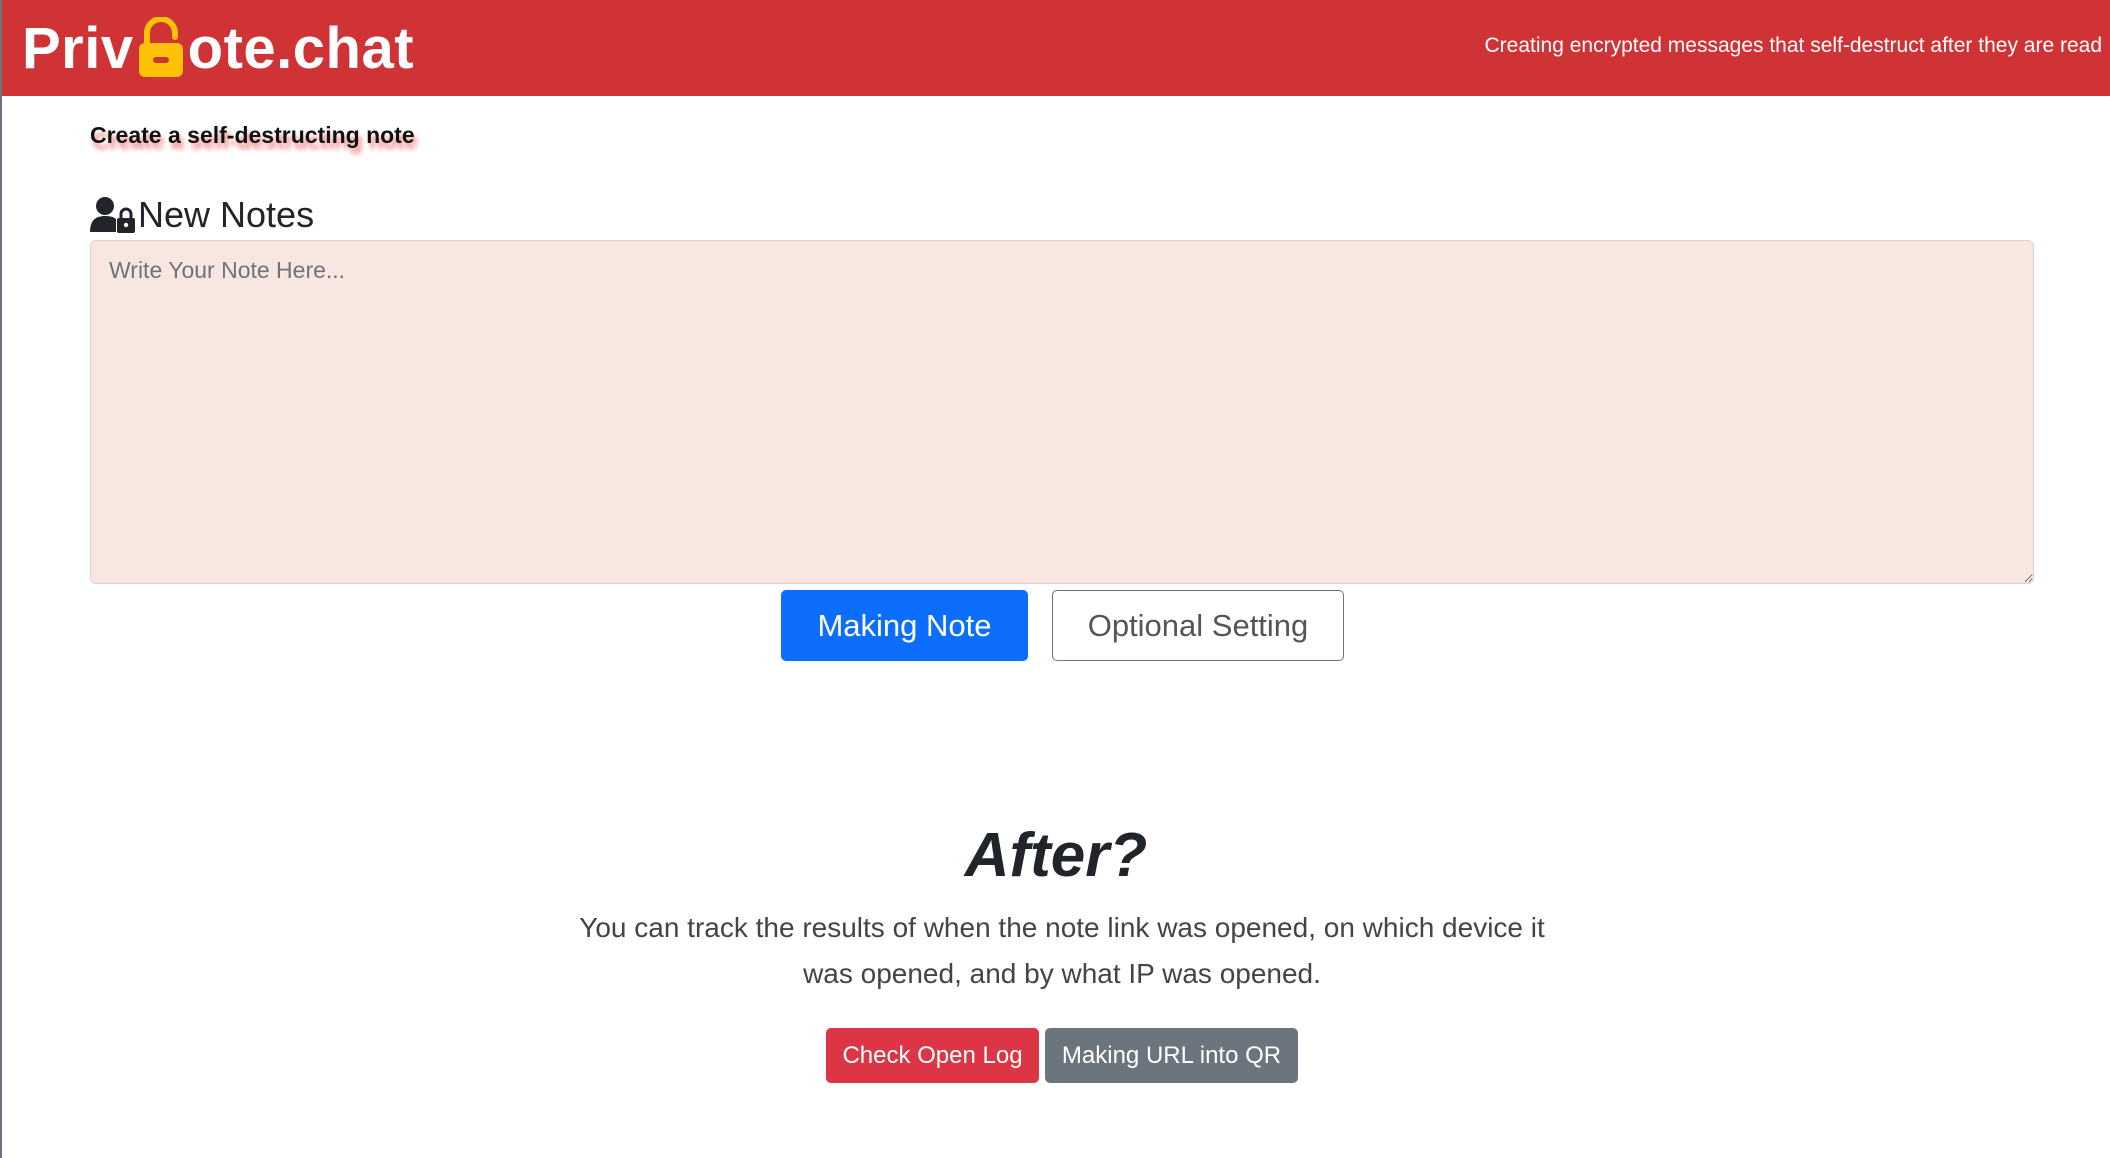  What do you see at coordinates (78, 48) in the screenshot?
I see `brand-text-start: Priv` at bounding box center [78, 48].